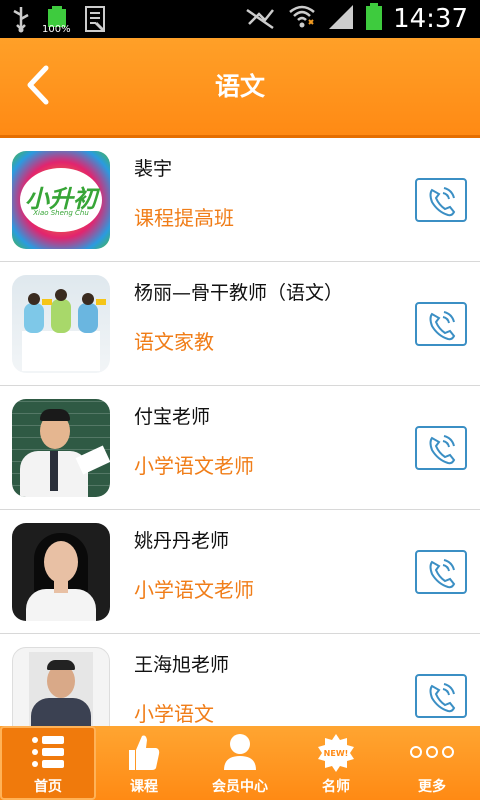 This screenshot has width=480, height=800. I want to click on page-title: 语文, so click(239, 86).